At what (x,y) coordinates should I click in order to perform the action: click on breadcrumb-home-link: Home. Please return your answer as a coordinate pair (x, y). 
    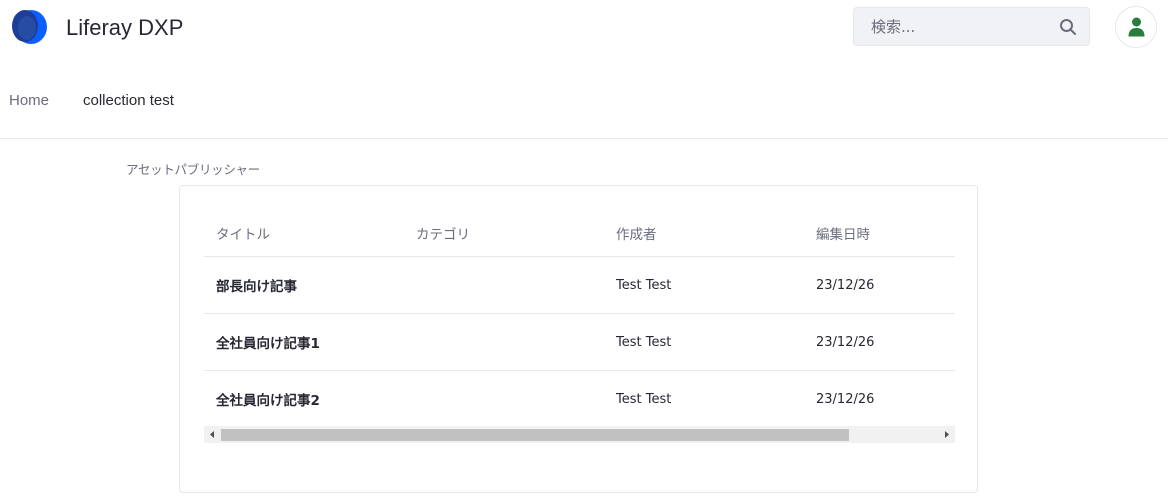
    Looking at the image, I should click on (29, 101).